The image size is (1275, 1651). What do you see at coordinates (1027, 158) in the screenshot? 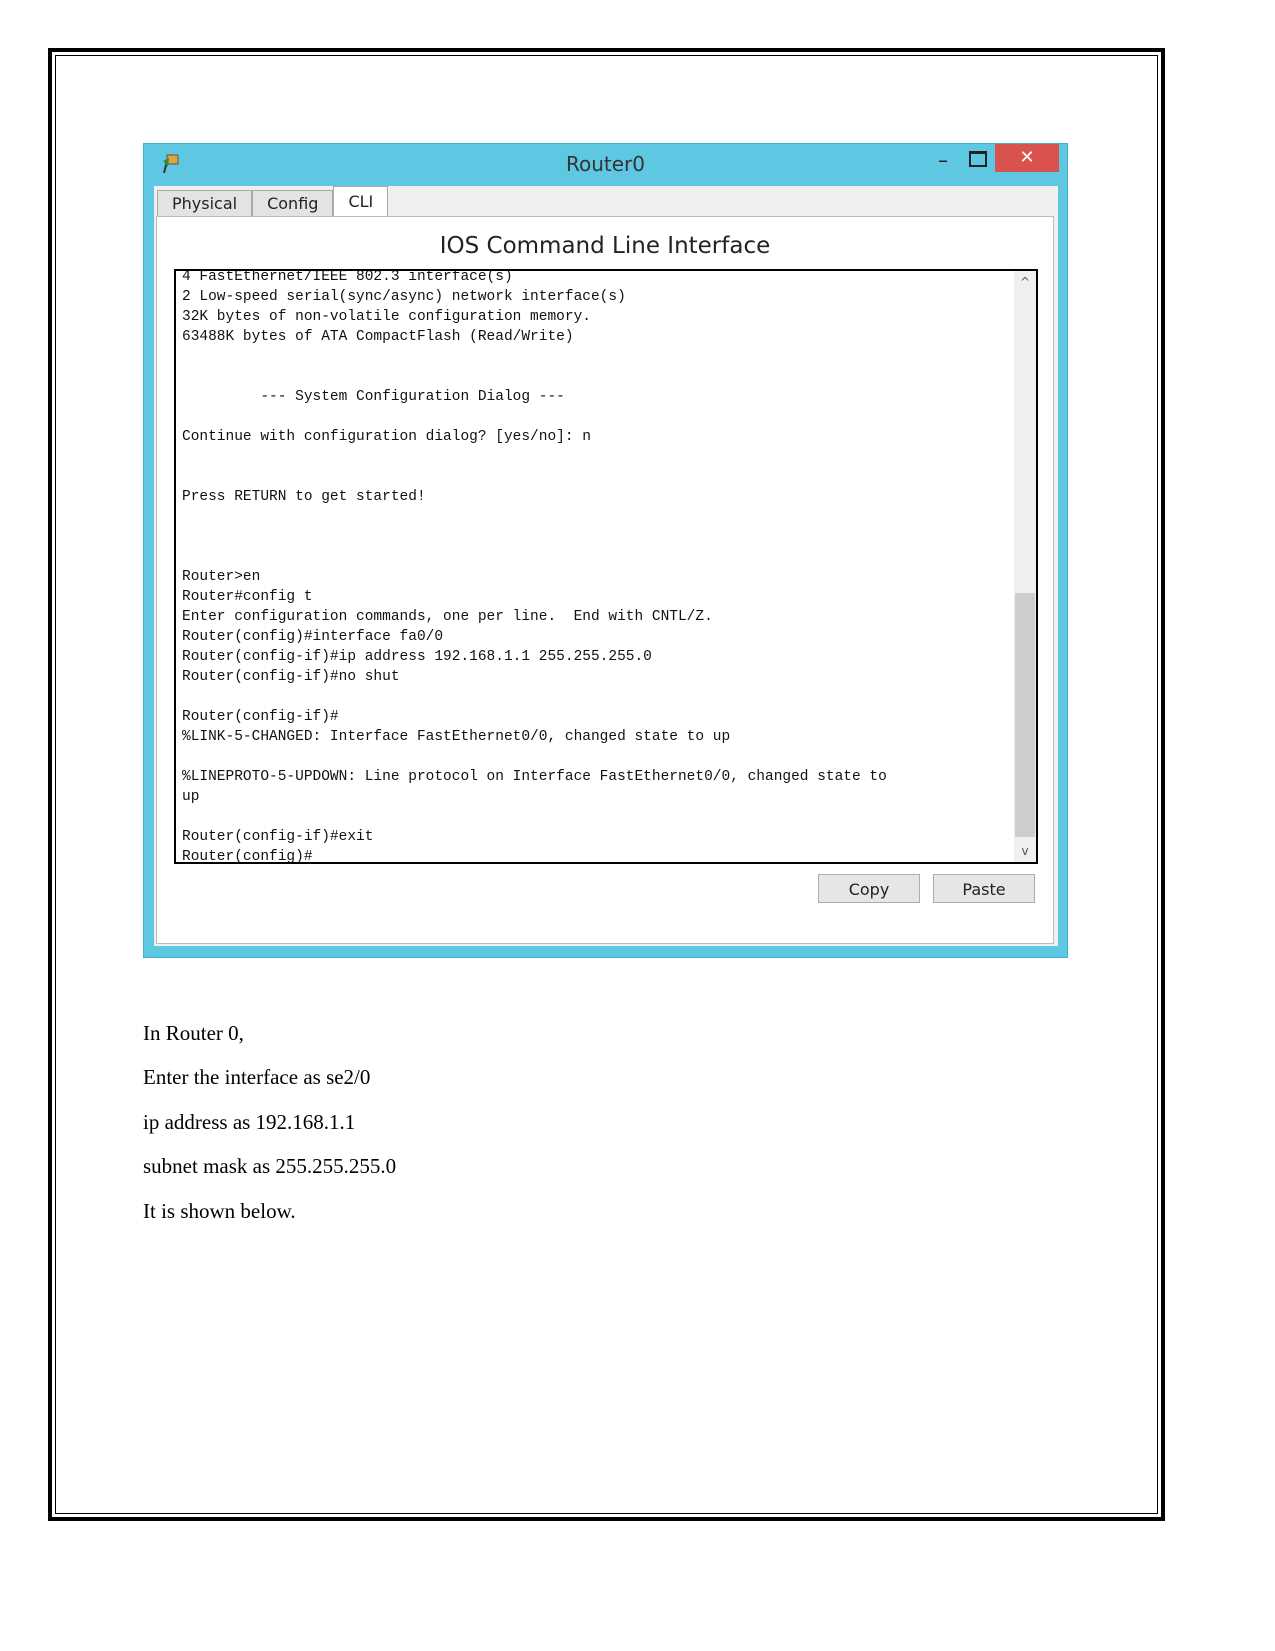
I see `close-button: ✕` at bounding box center [1027, 158].